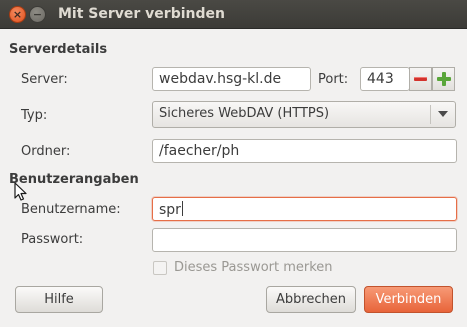 The image size is (467, 327). What do you see at coordinates (233, 14) in the screenshot?
I see `title-bar: × − Mit Server verbinden` at bounding box center [233, 14].